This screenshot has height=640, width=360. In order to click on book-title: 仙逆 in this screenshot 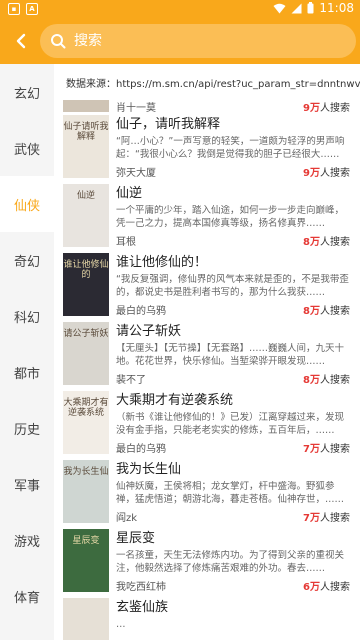, I will do `click(129, 193)`.